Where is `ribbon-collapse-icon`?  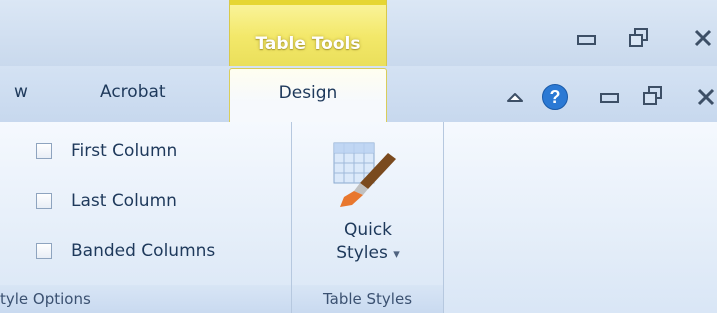
ribbon-collapse-icon is located at coordinates (515, 97).